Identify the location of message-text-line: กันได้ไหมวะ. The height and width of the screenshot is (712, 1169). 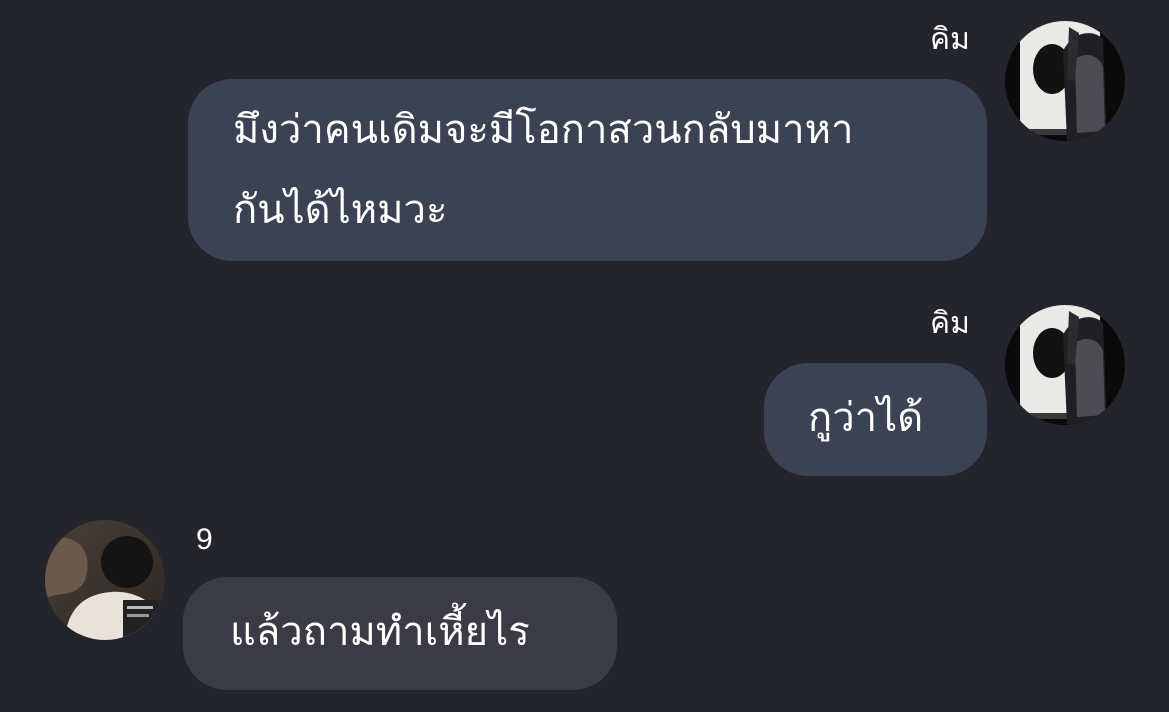
(340, 210).